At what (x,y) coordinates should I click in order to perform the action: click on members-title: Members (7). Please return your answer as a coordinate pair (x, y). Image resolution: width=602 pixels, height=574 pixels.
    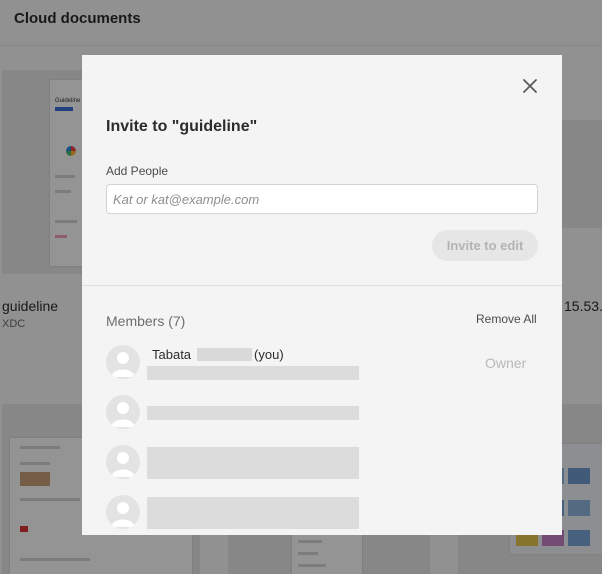
    Looking at the image, I should click on (146, 321).